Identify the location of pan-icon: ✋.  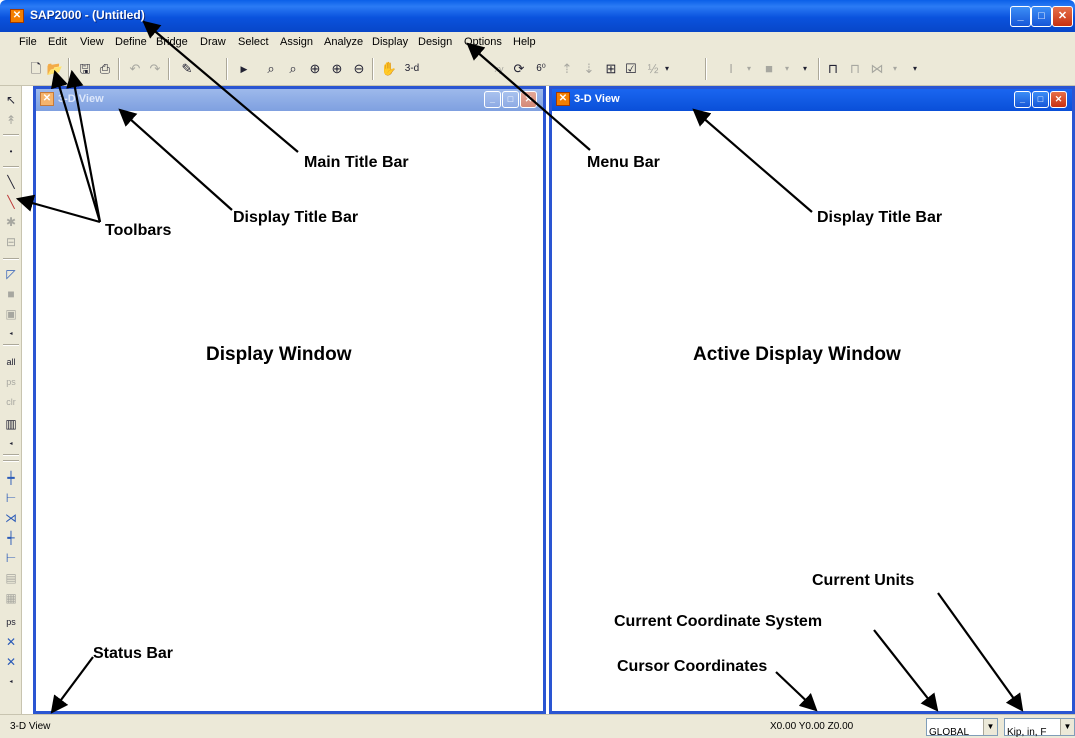
(389, 69).